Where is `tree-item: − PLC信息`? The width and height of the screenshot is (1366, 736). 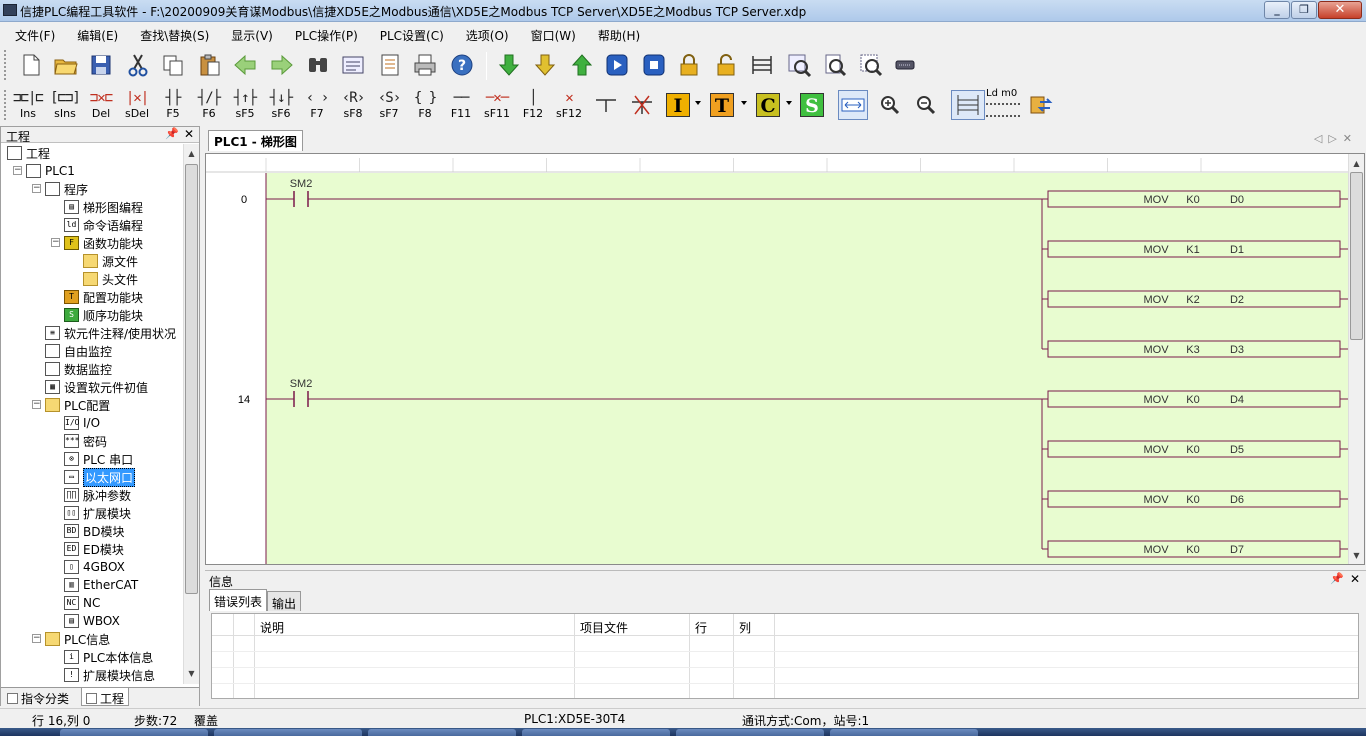 tree-item: − PLC信息 is located at coordinates (71, 639).